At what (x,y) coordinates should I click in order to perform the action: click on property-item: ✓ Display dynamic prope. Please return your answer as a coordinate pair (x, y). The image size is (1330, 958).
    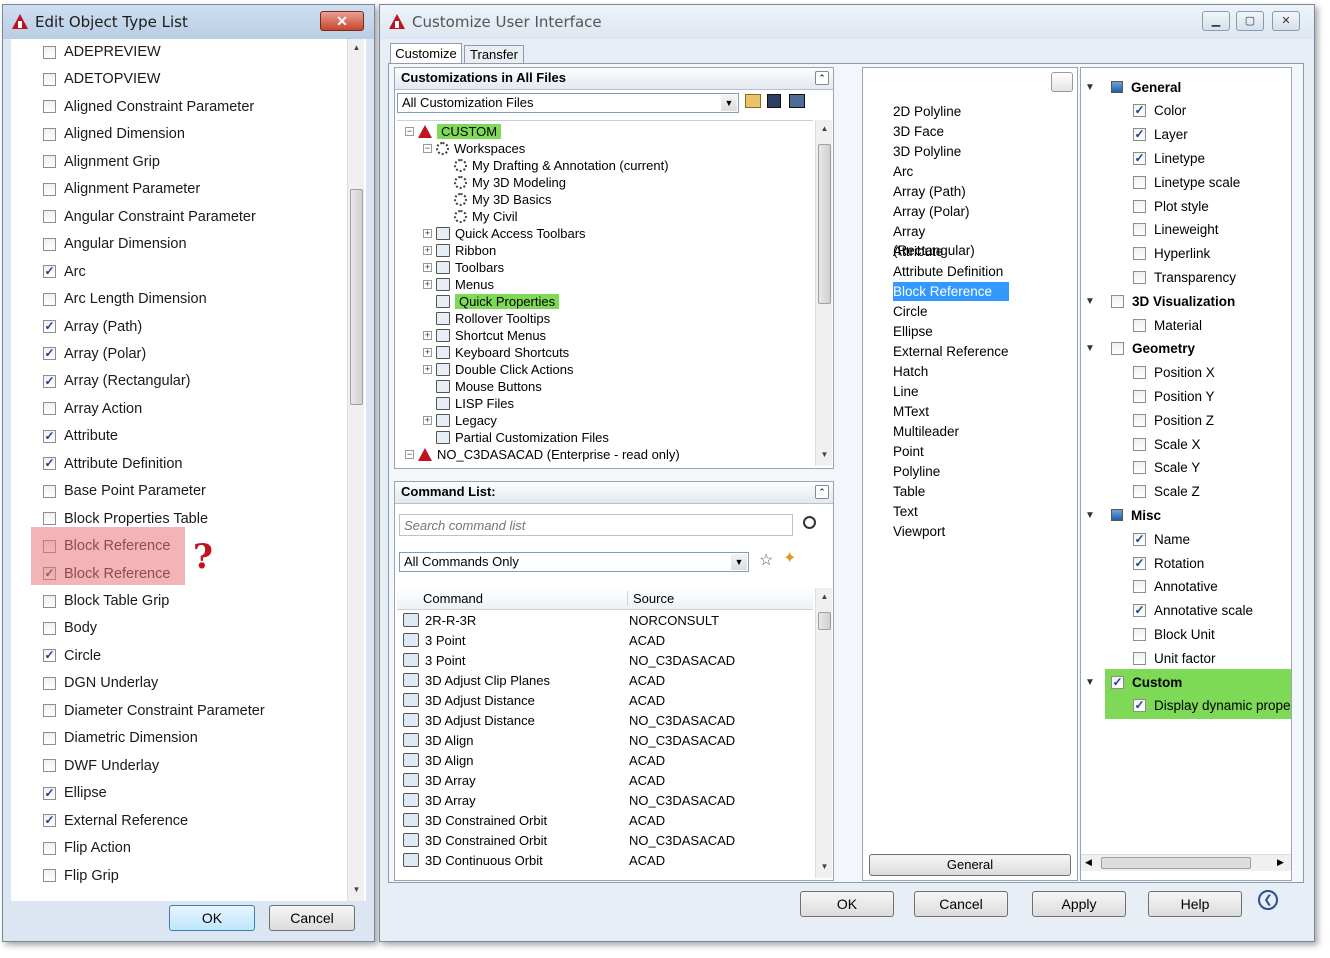
    Looking at the image, I should click on (1212, 706).